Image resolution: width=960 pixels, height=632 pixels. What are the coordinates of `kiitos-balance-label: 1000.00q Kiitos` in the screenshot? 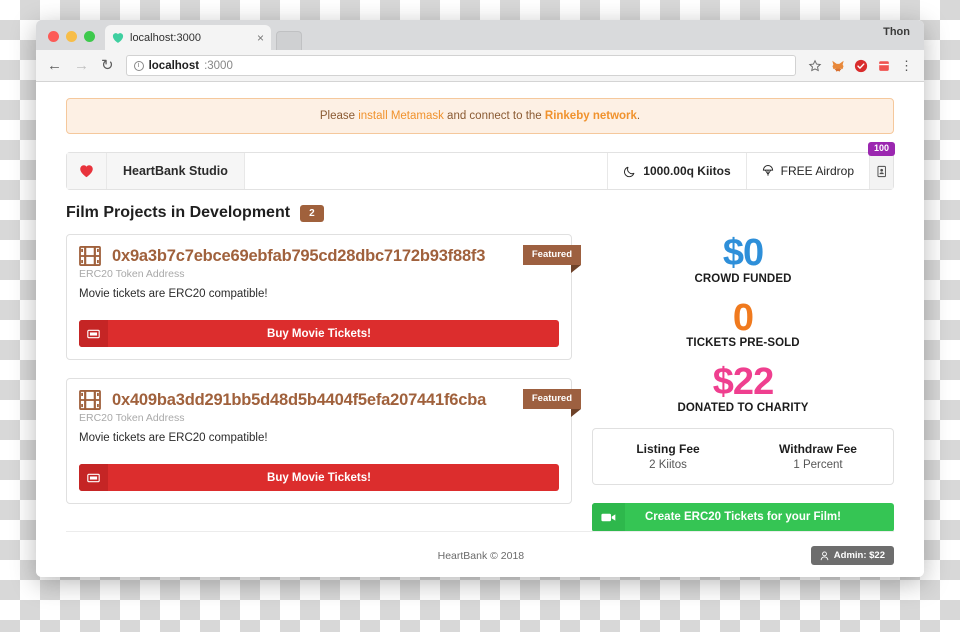 It's located at (687, 171).